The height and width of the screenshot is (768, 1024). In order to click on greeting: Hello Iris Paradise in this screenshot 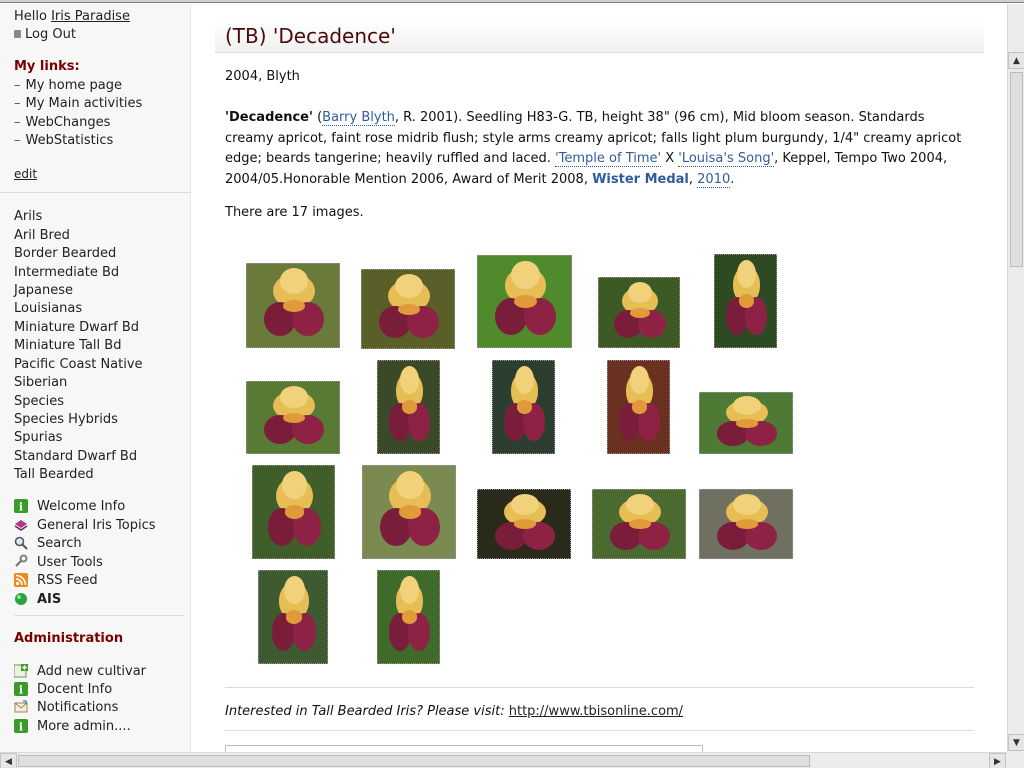, I will do `click(72, 16)`.